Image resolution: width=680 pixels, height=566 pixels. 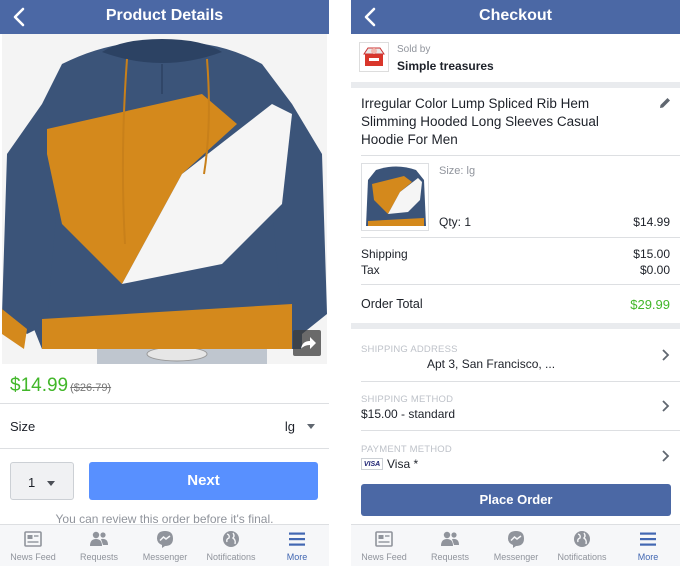 What do you see at coordinates (42, 481) in the screenshot?
I see `quantity-select: 1` at bounding box center [42, 481].